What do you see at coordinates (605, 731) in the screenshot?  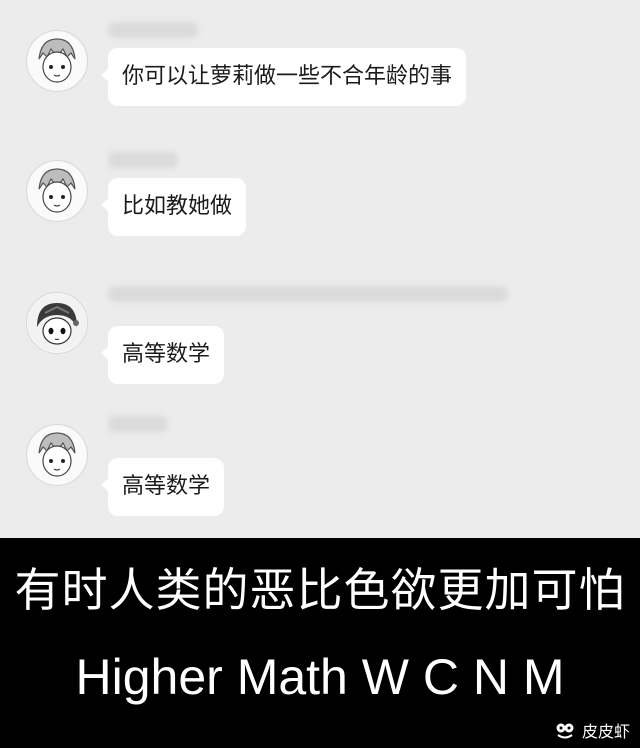 I see `watermark-text: 皮皮虾` at bounding box center [605, 731].